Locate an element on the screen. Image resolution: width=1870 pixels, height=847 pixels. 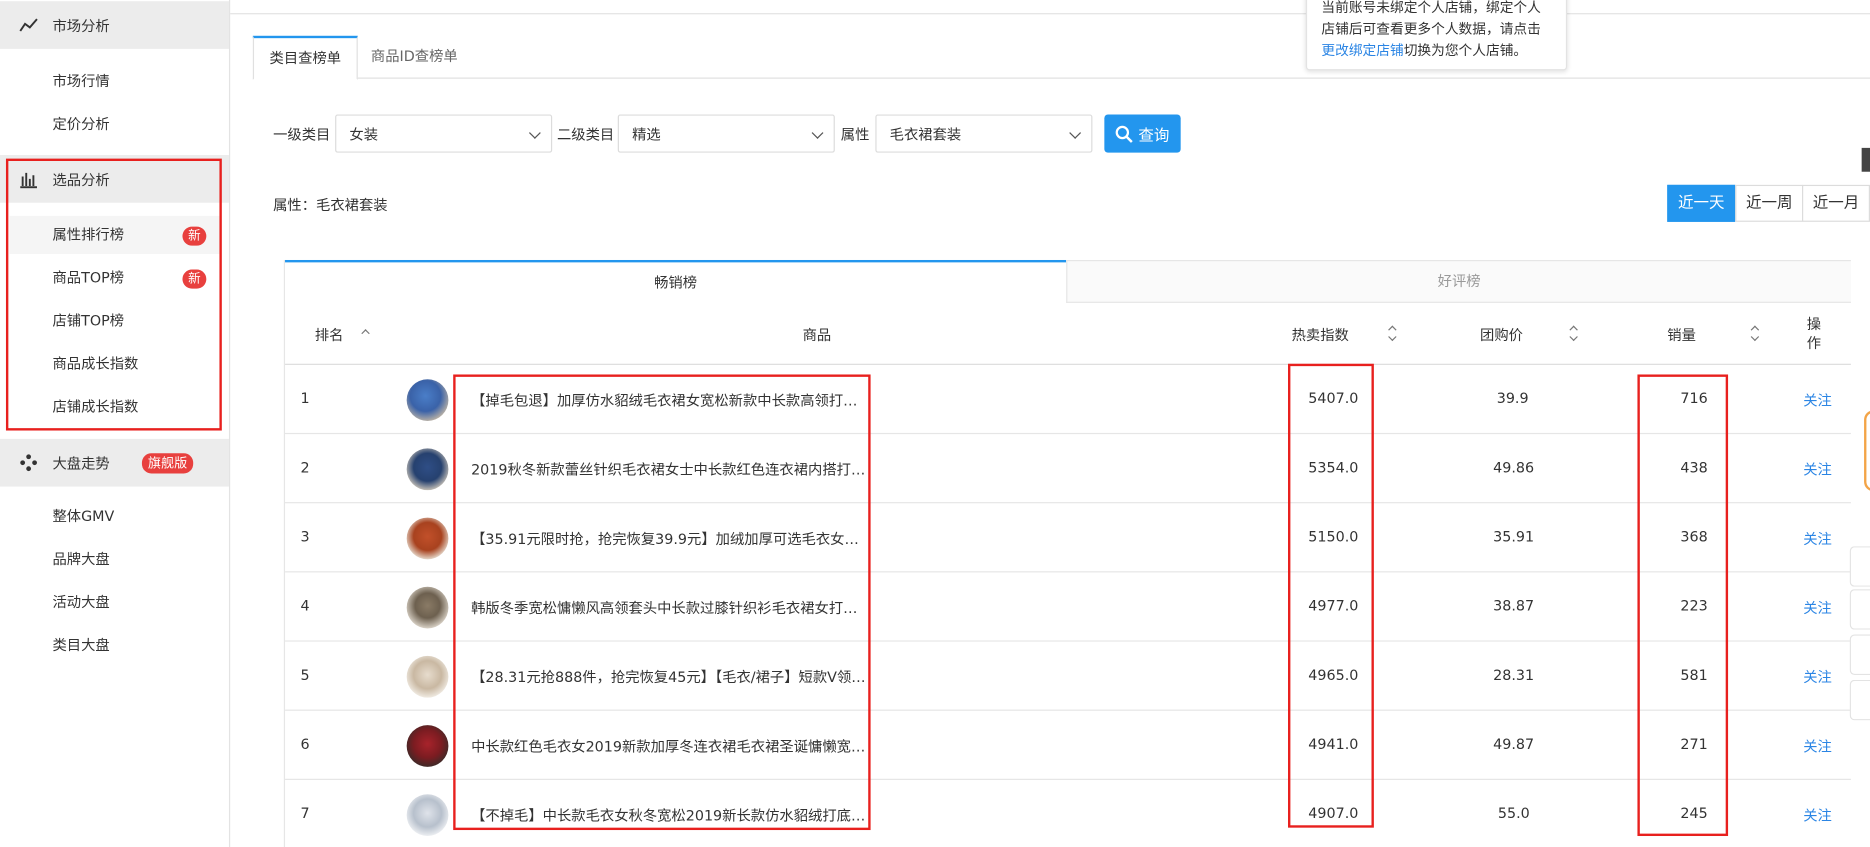
sidebar-section-label: 市场分析 is located at coordinates (81, 25).